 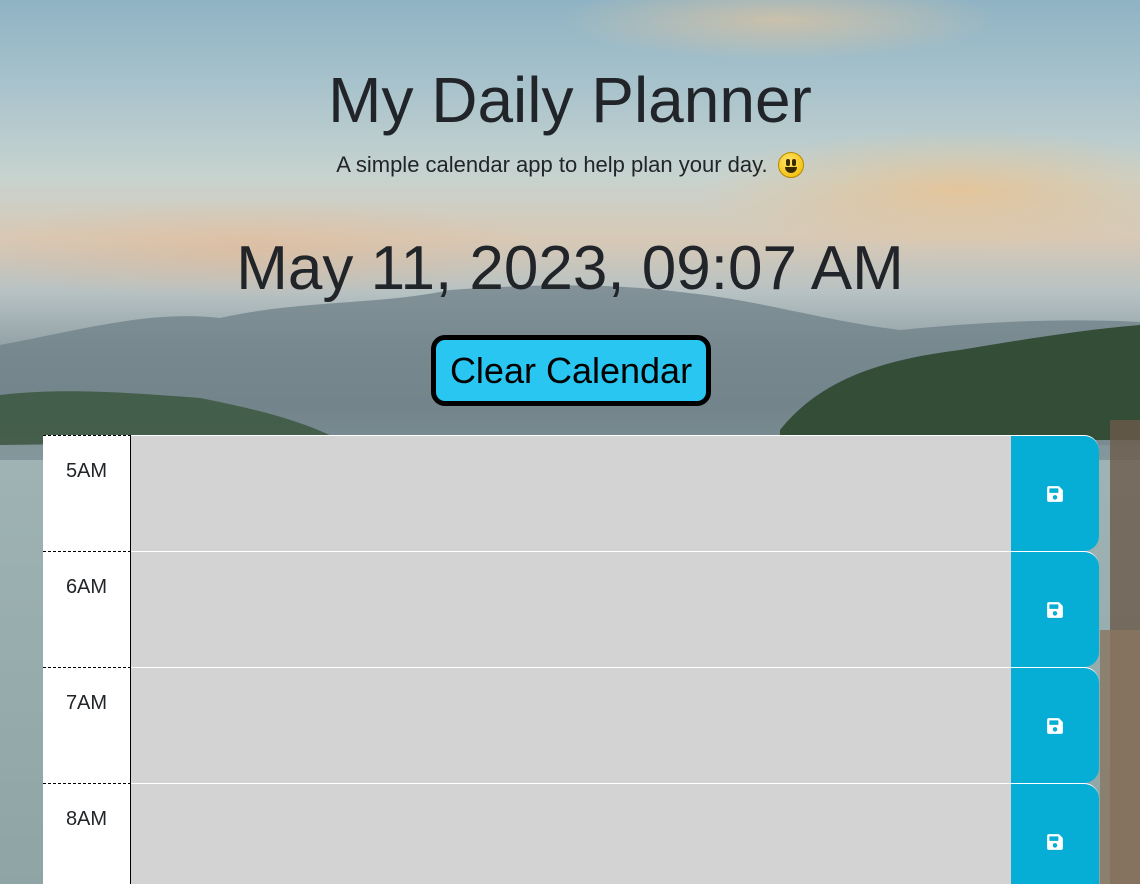 What do you see at coordinates (87, 609) in the screenshot?
I see `hour-label: 6AM` at bounding box center [87, 609].